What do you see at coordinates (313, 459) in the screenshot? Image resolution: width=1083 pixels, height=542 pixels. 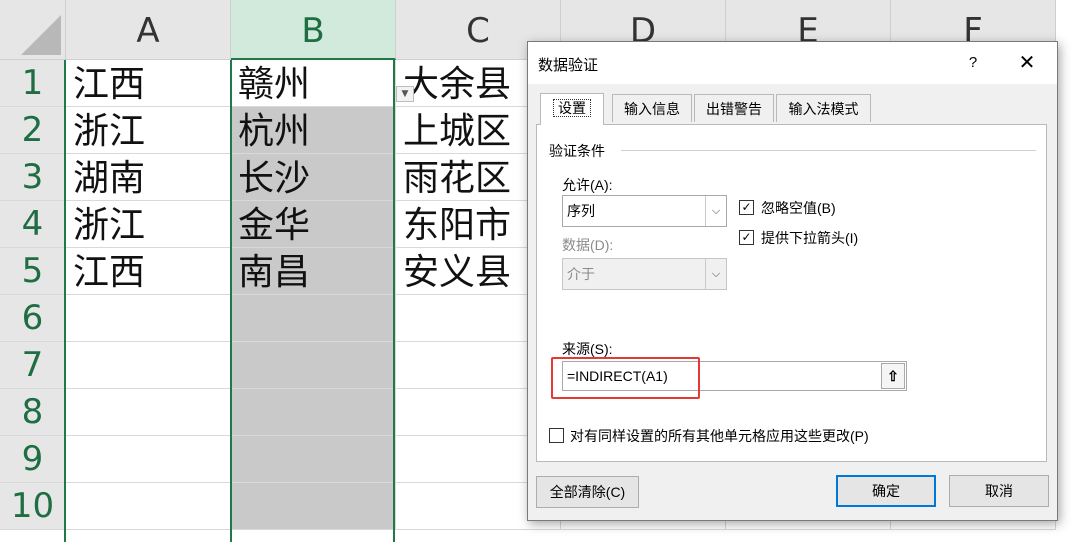 I see `cell-b9` at bounding box center [313, 459].